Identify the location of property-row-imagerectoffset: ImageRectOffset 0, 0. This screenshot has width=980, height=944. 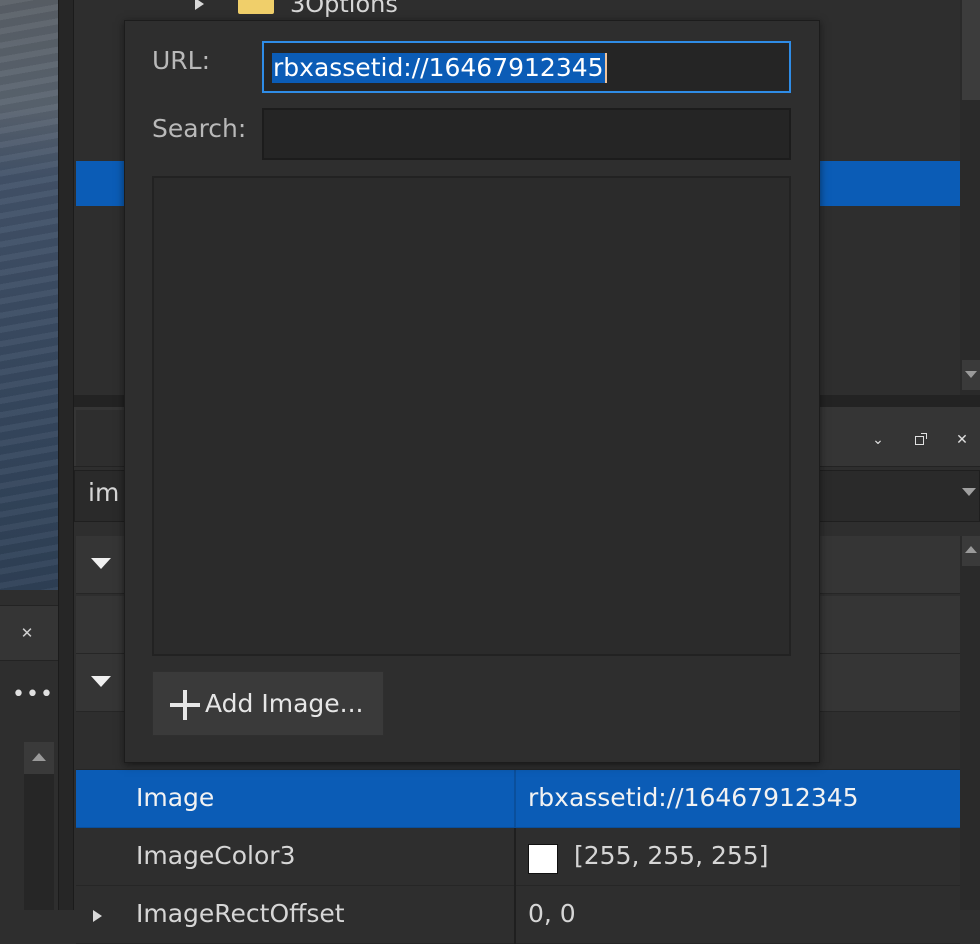
(518, 915).